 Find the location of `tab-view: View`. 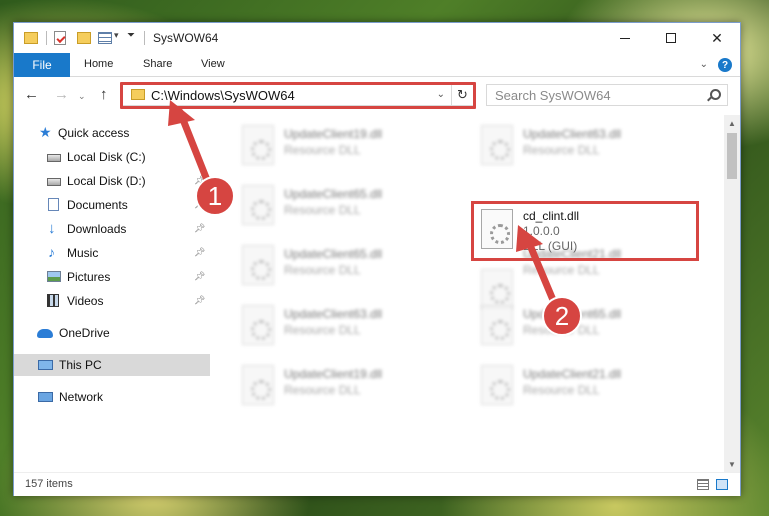

tab-view: View is located at coordinates (213, 64).